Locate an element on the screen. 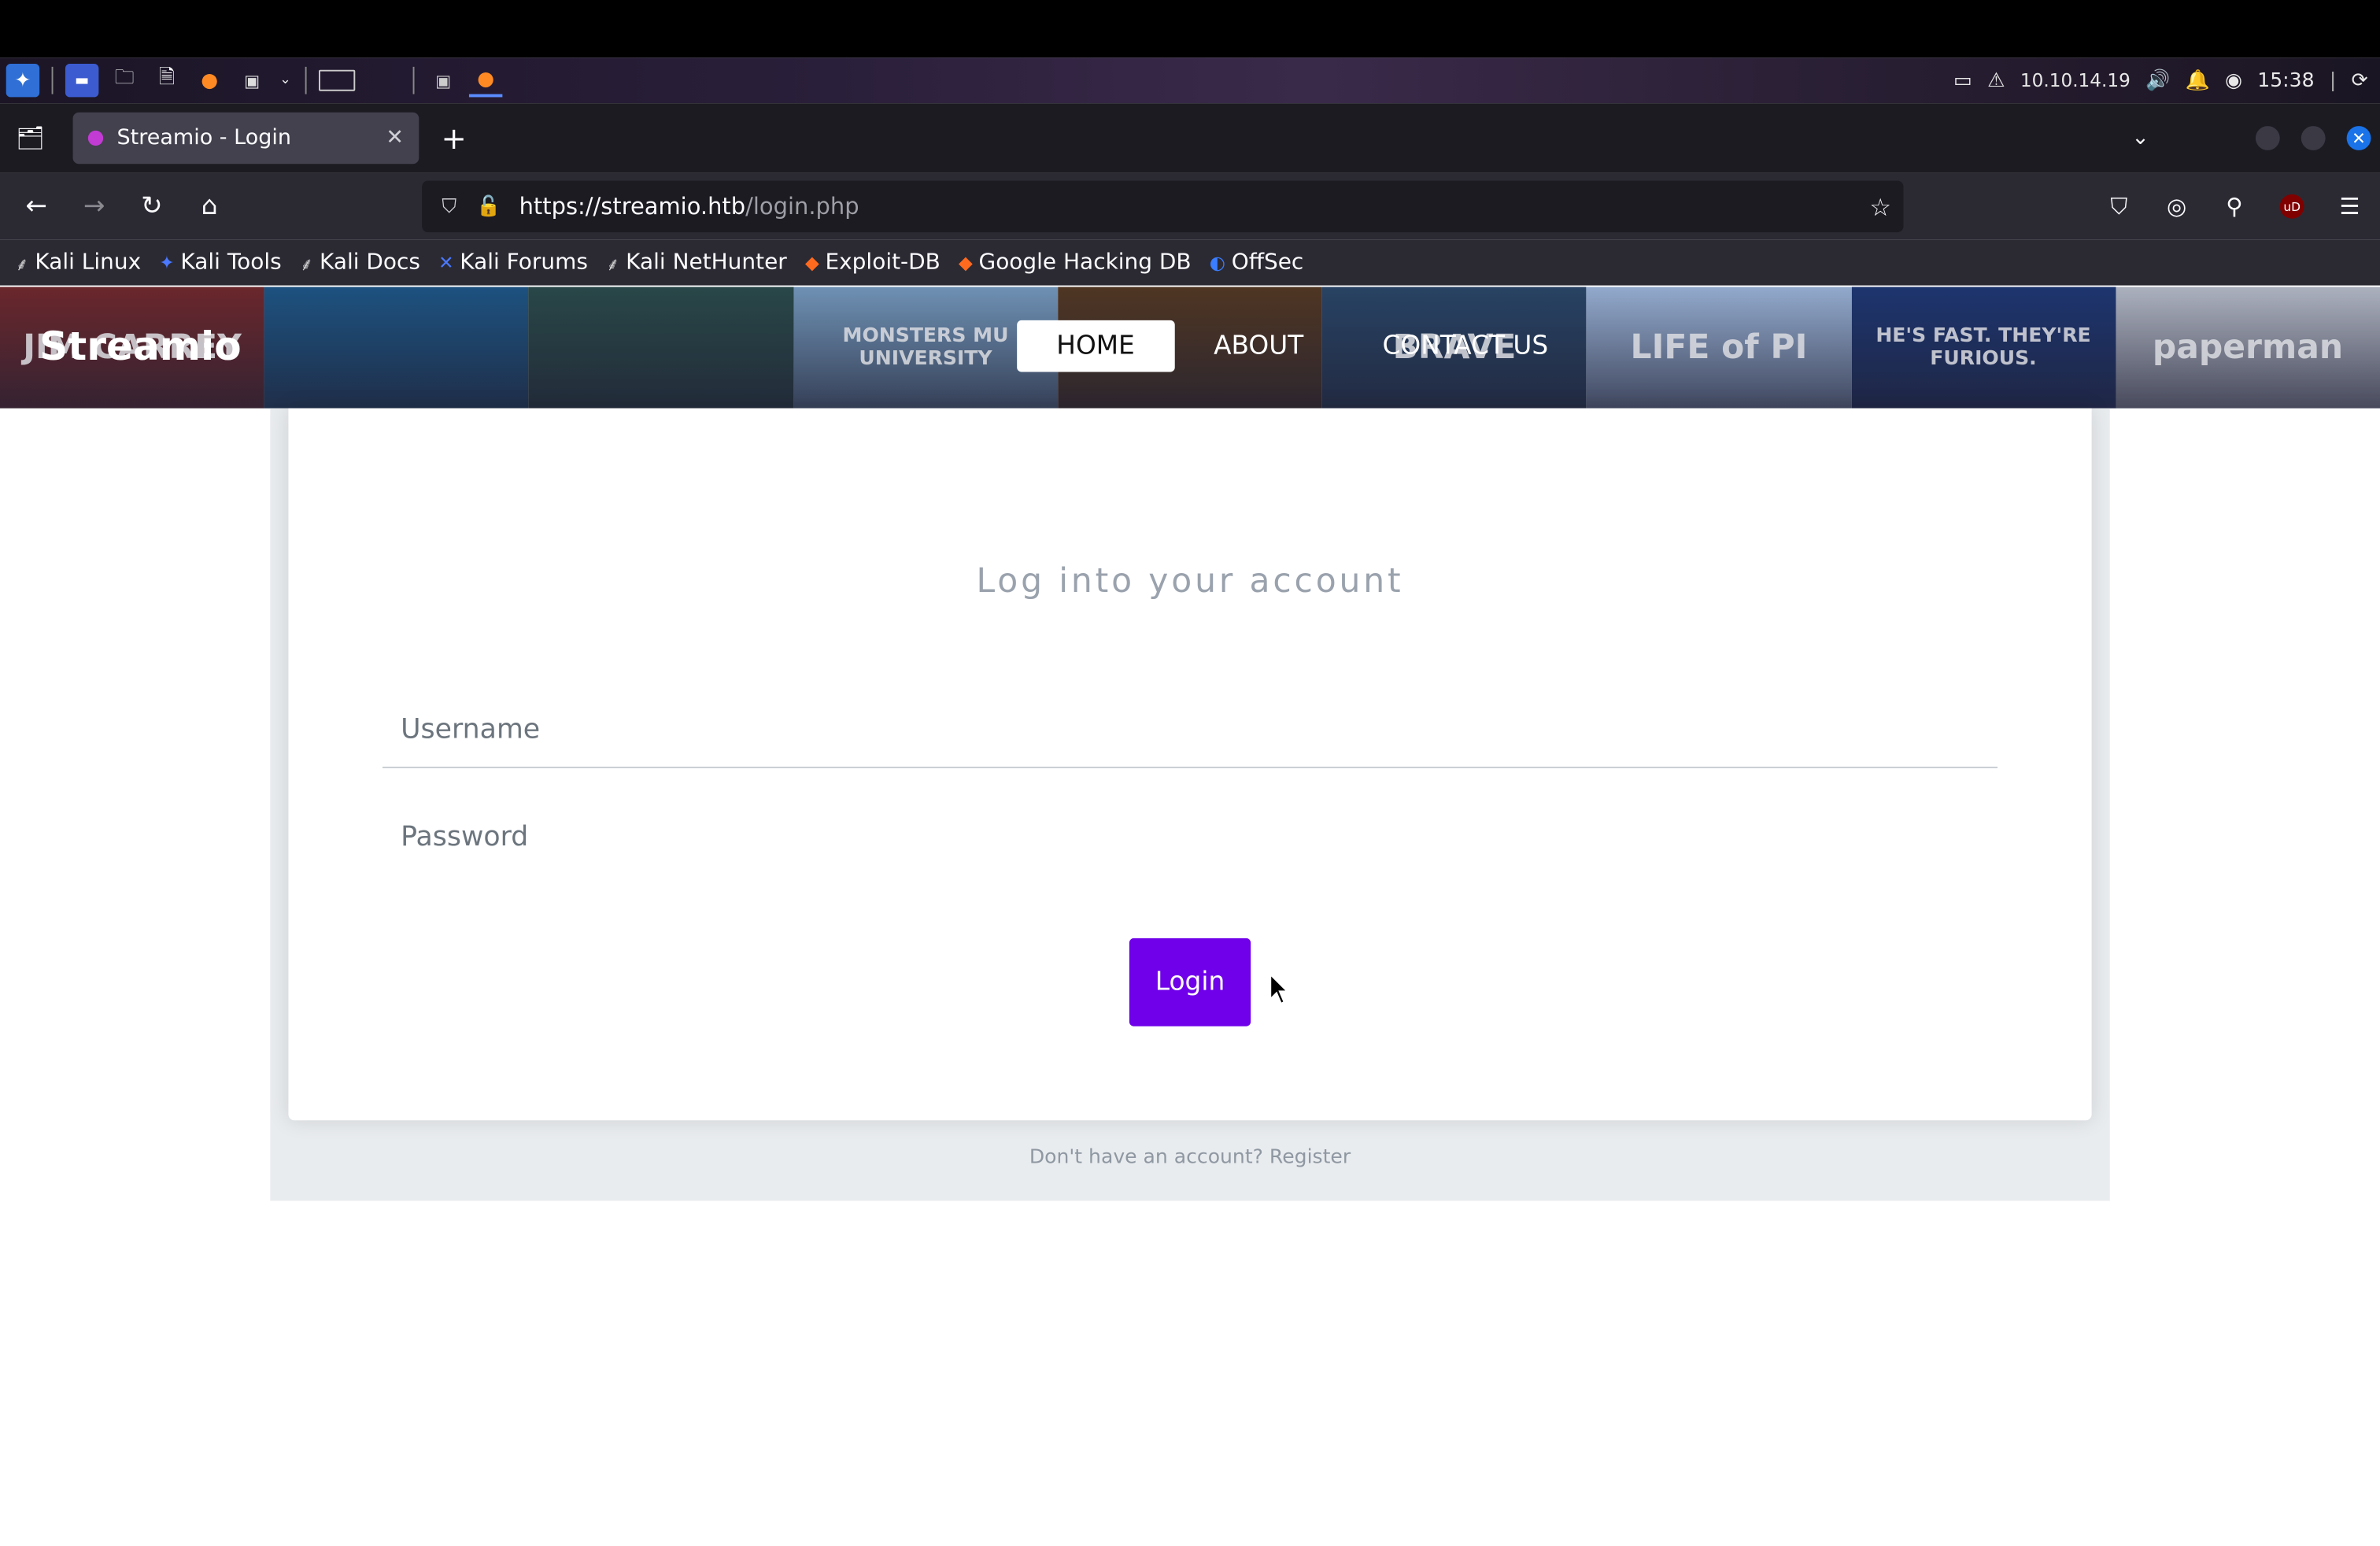 The height and width of the screenshot is (1546, 2380). workspace-1-icon is located at coordinates (337, 80).